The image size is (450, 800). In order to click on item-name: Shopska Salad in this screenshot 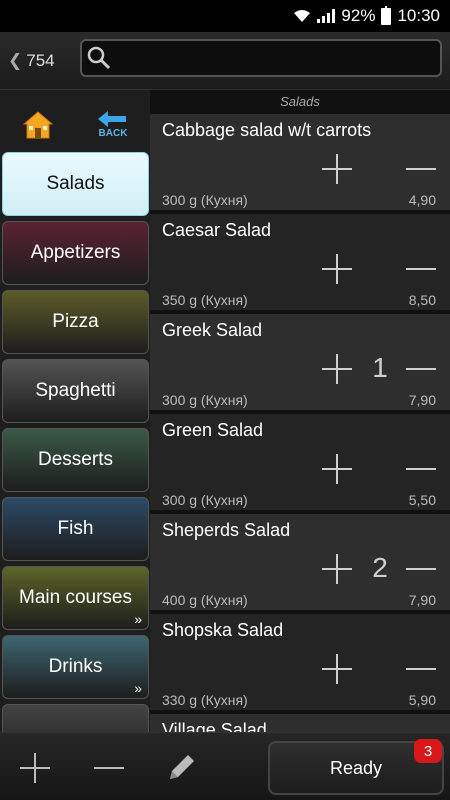, I will do `click(223, 630)`.